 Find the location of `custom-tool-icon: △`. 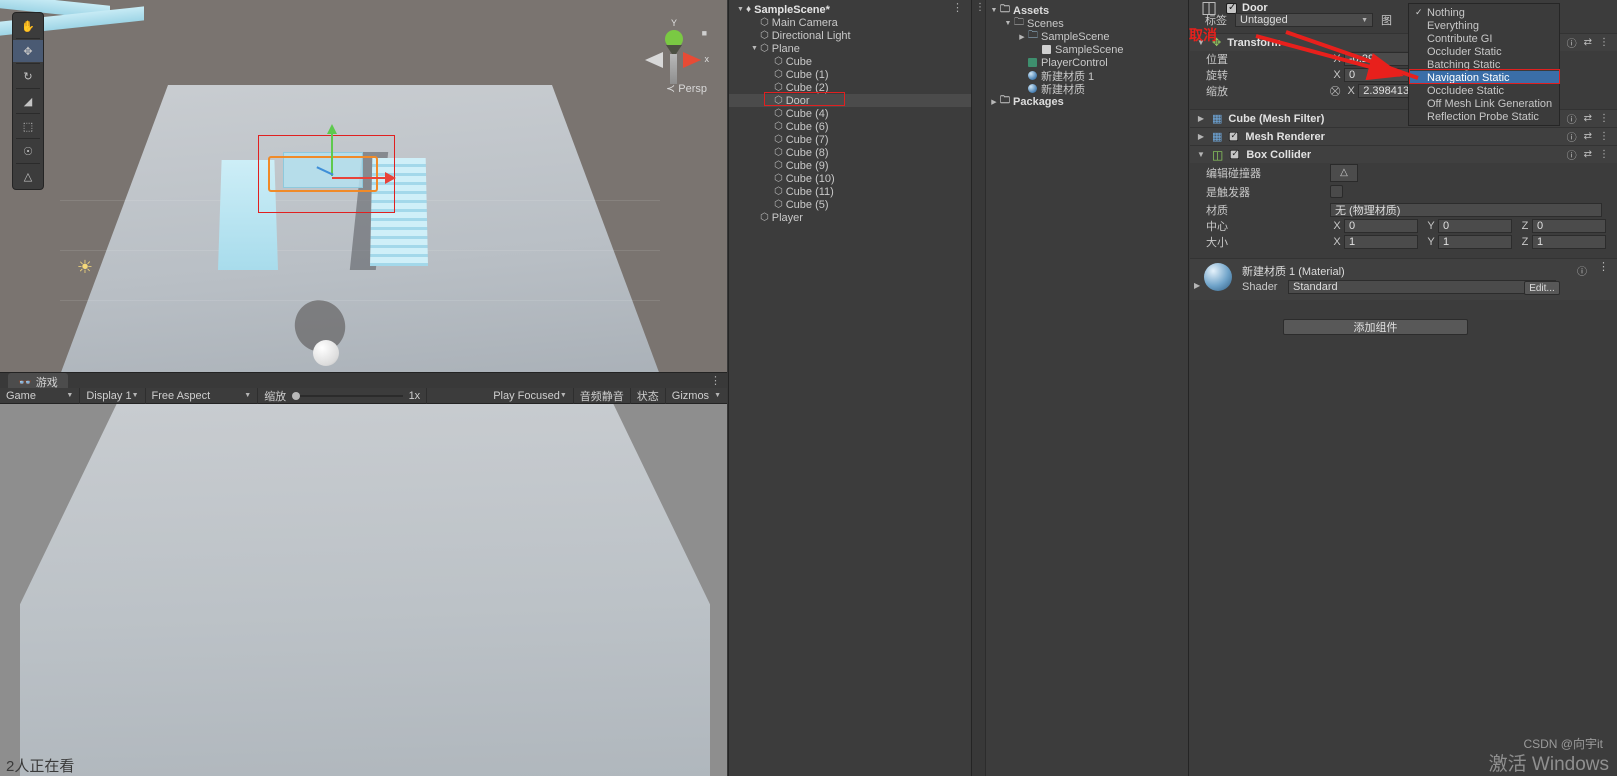

custom-tool-icon: △ is located at coordinates (28, 176).